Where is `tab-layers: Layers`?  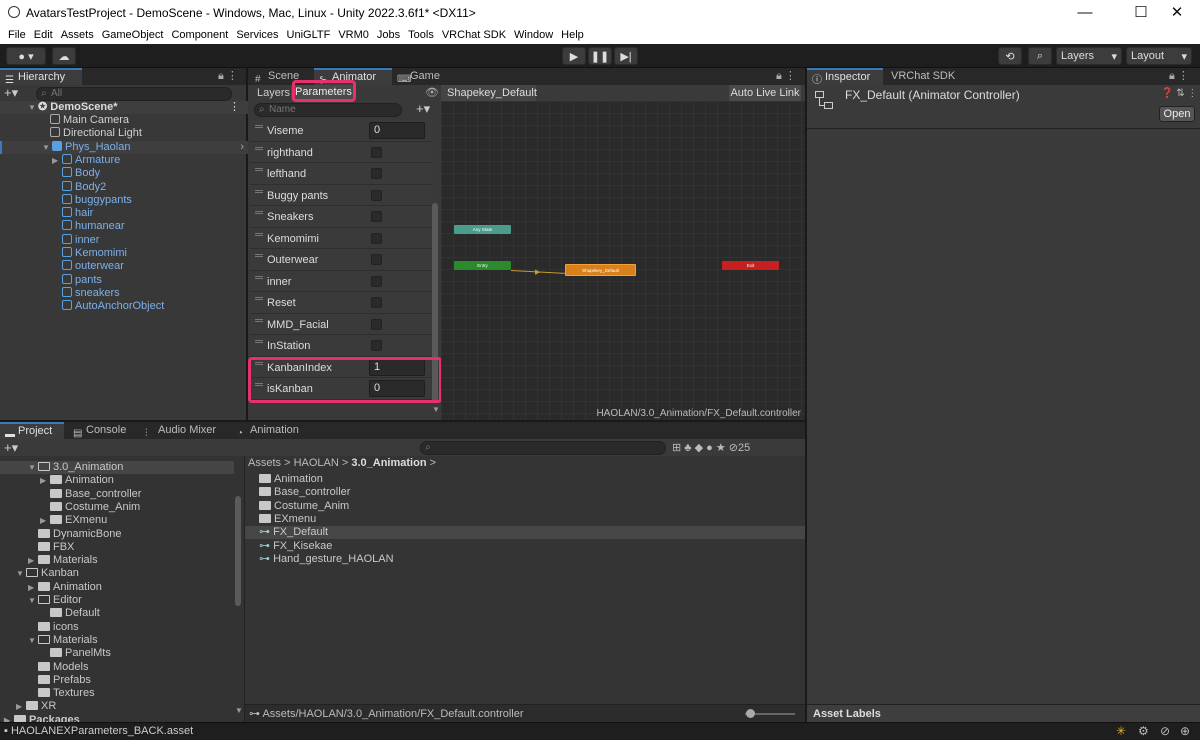 tab-layers: Layers is located at coordinates (273, 93).